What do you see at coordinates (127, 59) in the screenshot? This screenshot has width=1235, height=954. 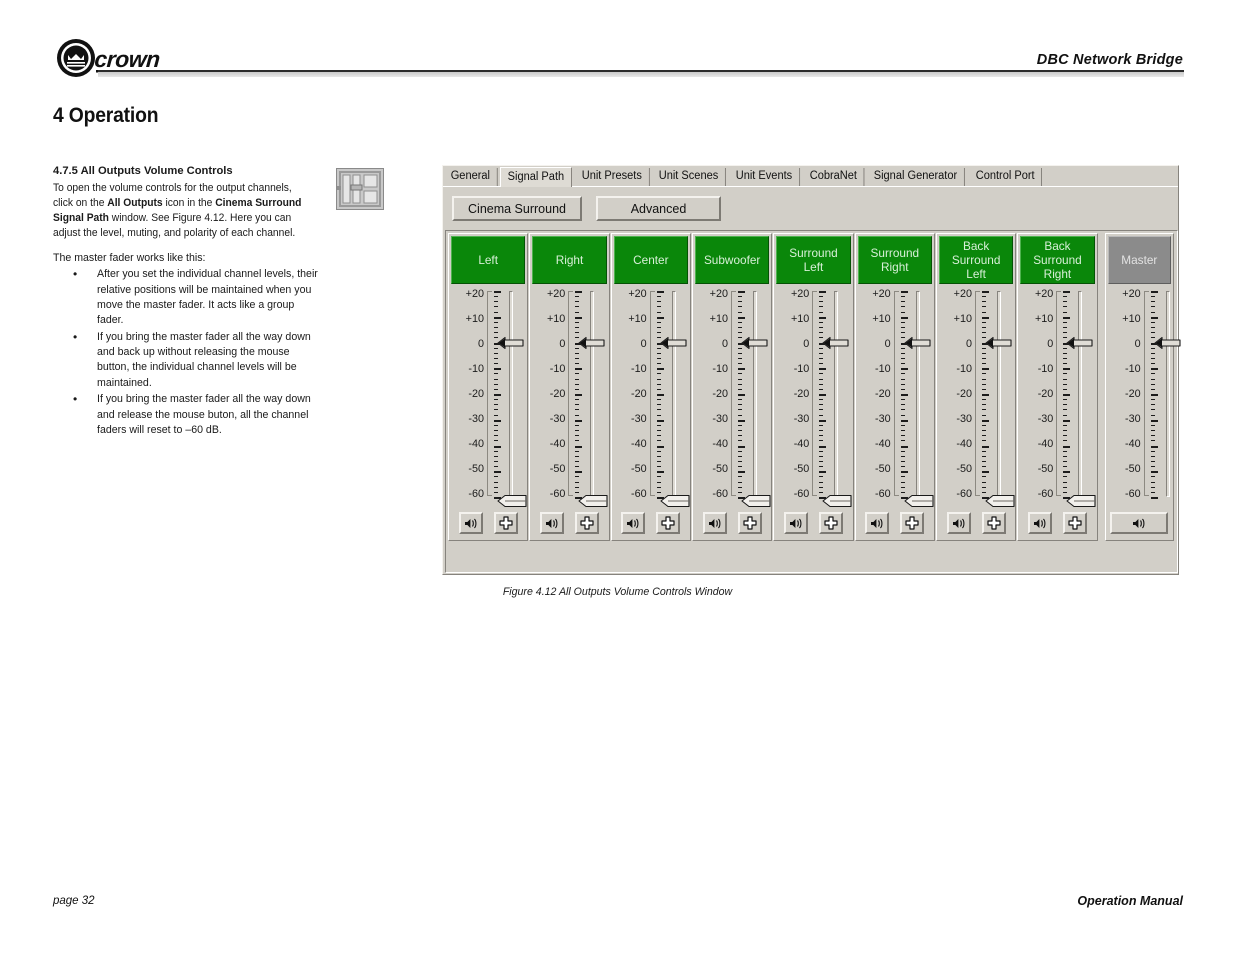 I see `svg-text: crown` at bounding box center [127, 59].